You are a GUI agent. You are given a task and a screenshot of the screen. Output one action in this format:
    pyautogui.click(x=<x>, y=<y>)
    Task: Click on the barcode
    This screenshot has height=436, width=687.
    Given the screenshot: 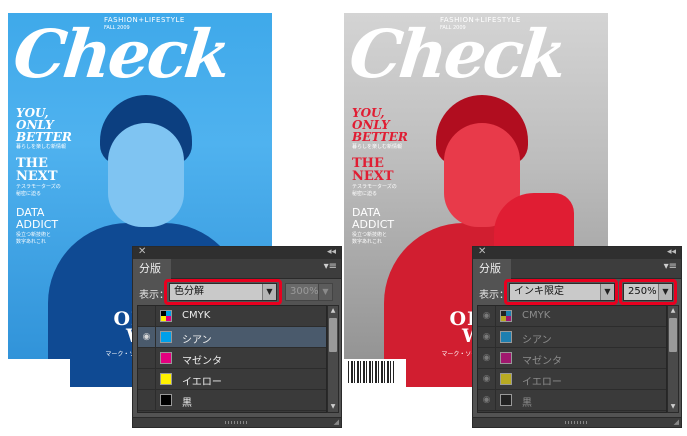 What is the action you would take?
    pyautogui.click(x=371, y=372)
    